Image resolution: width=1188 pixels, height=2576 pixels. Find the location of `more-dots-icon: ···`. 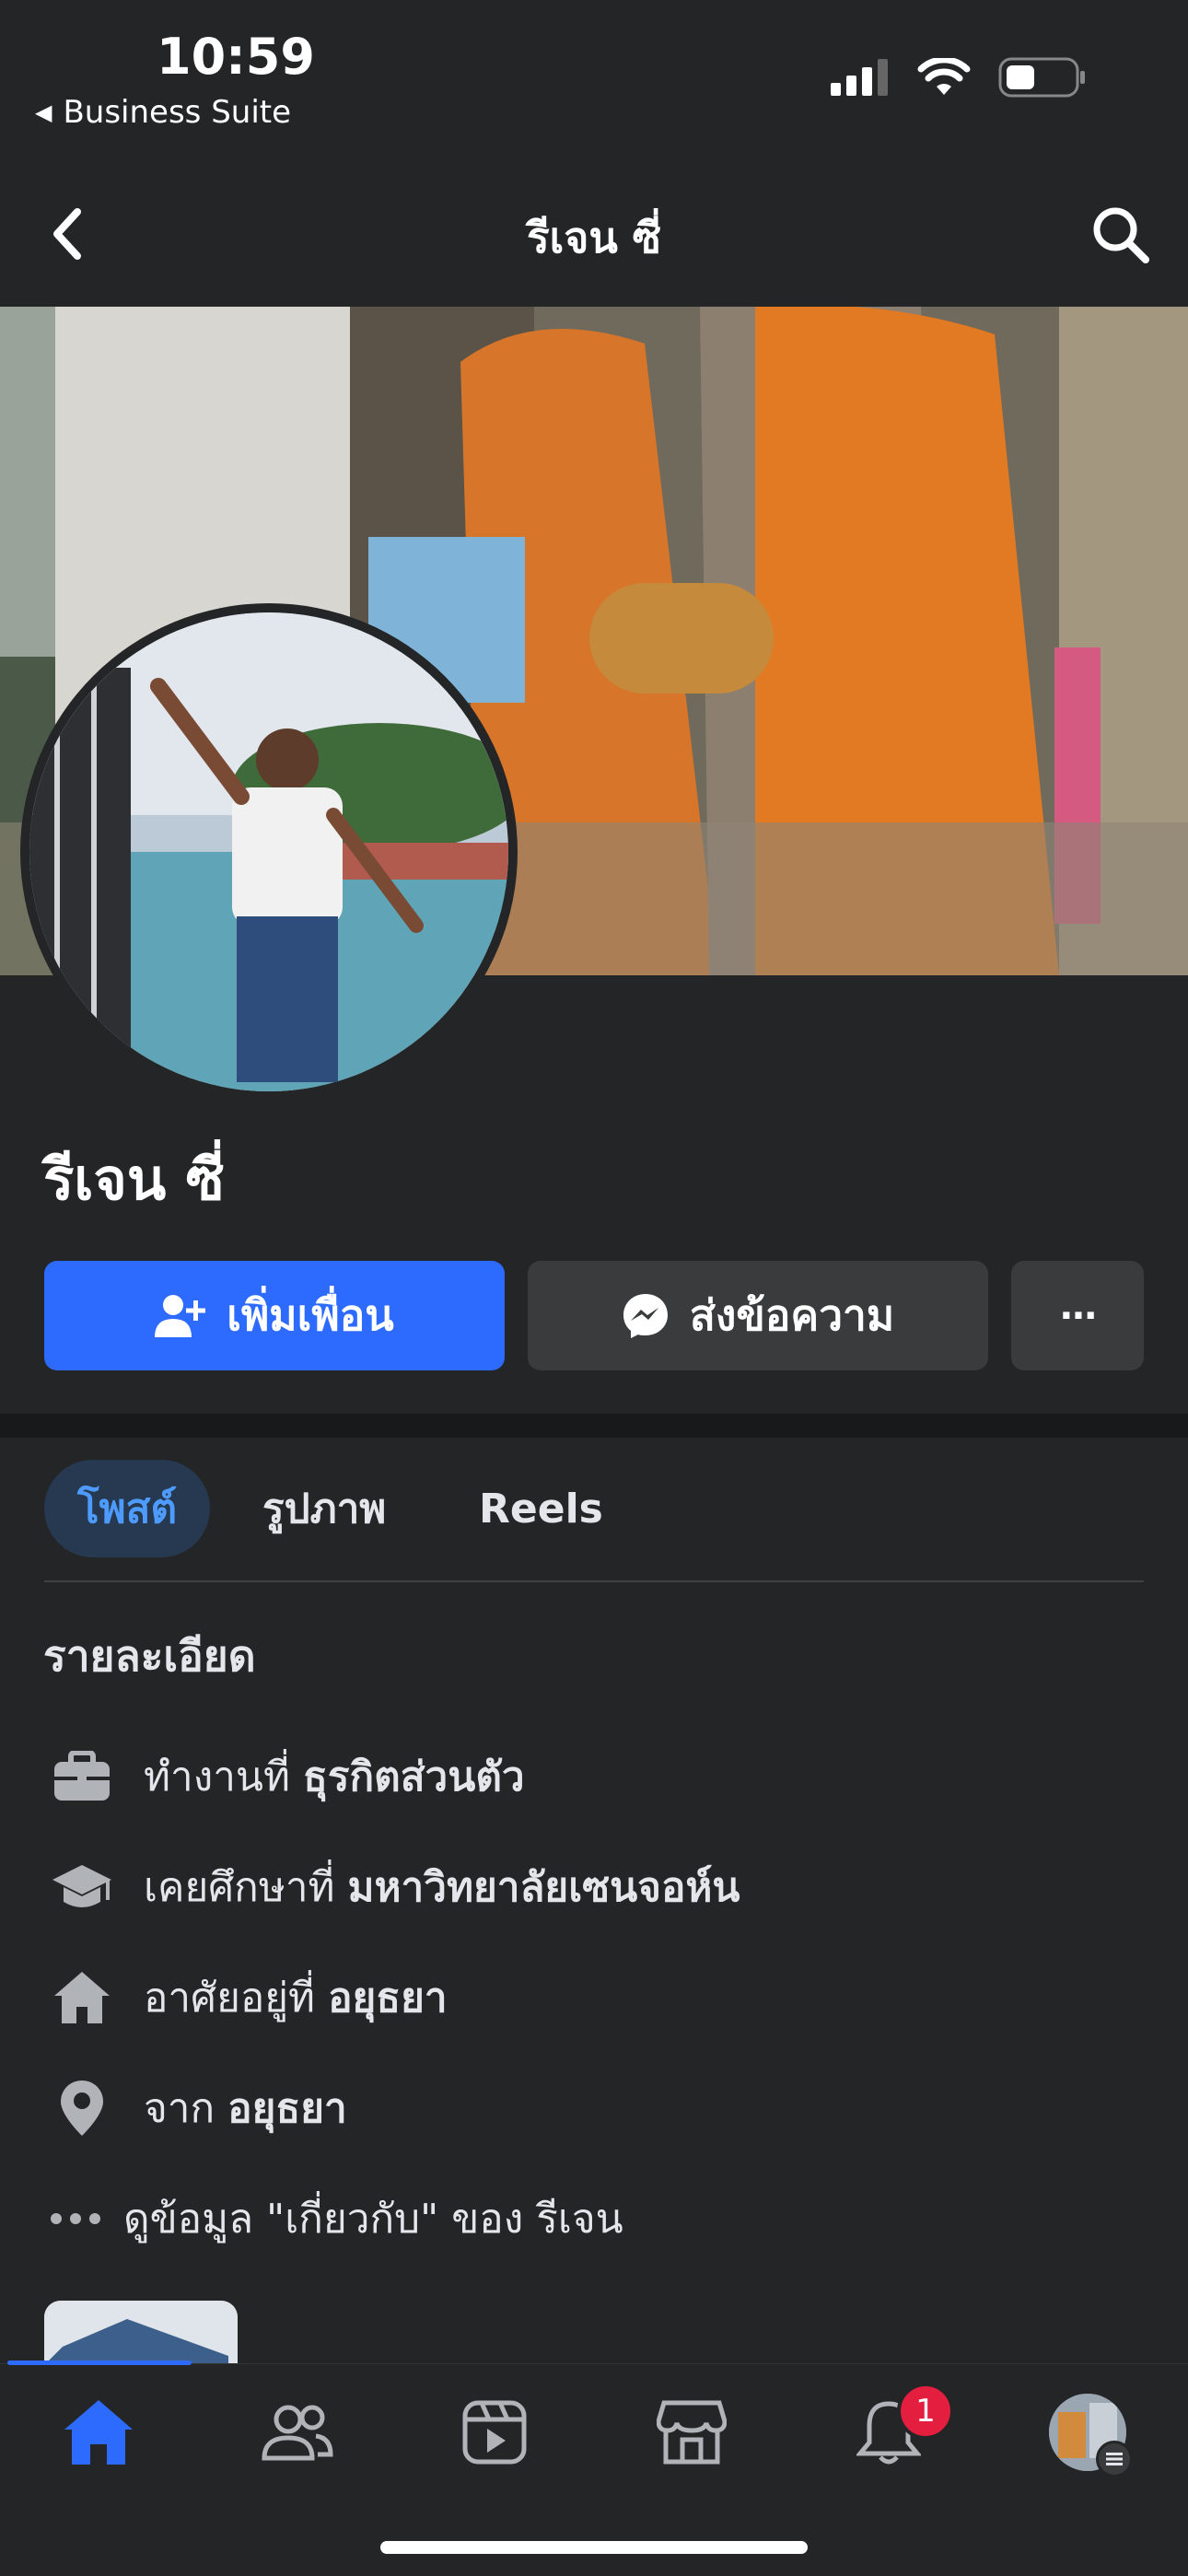

more-dots-icon: ··· is located at coordinates (1078, 1315).